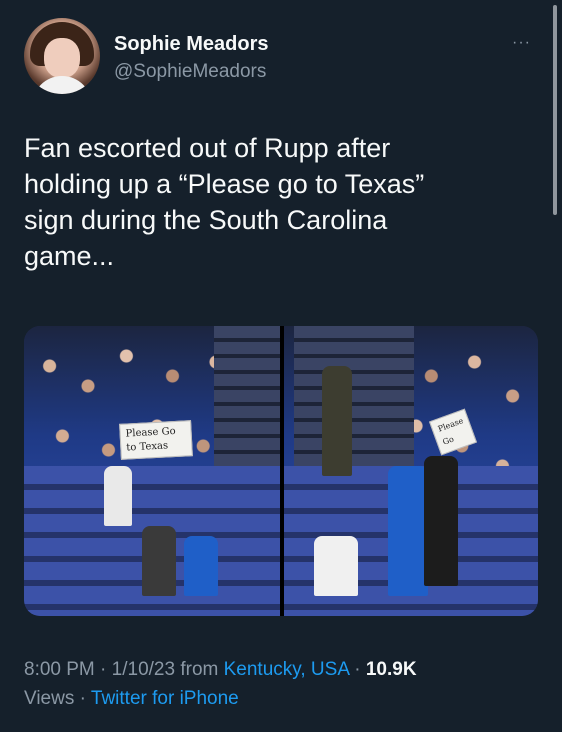  What do you see at coordinates (286, 669) in the screenshot?
I see `location-link: Kentucky, USA` at bounding box center [286, 669].